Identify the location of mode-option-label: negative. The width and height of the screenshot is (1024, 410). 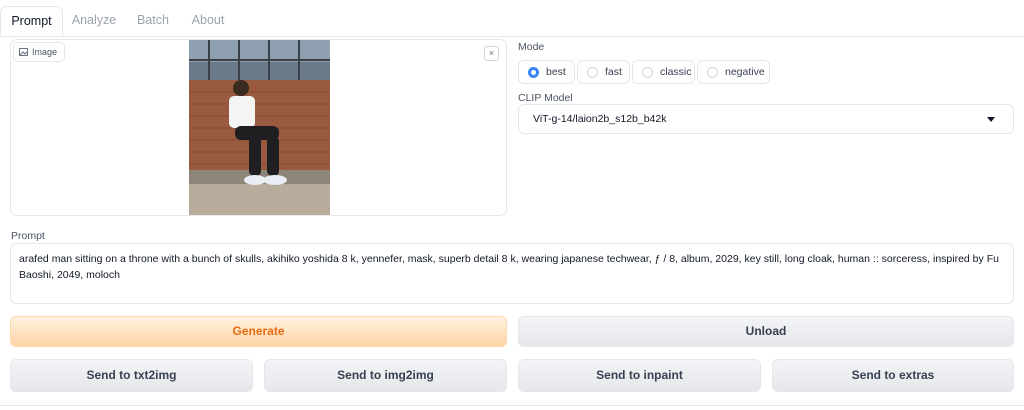
(745, 72).